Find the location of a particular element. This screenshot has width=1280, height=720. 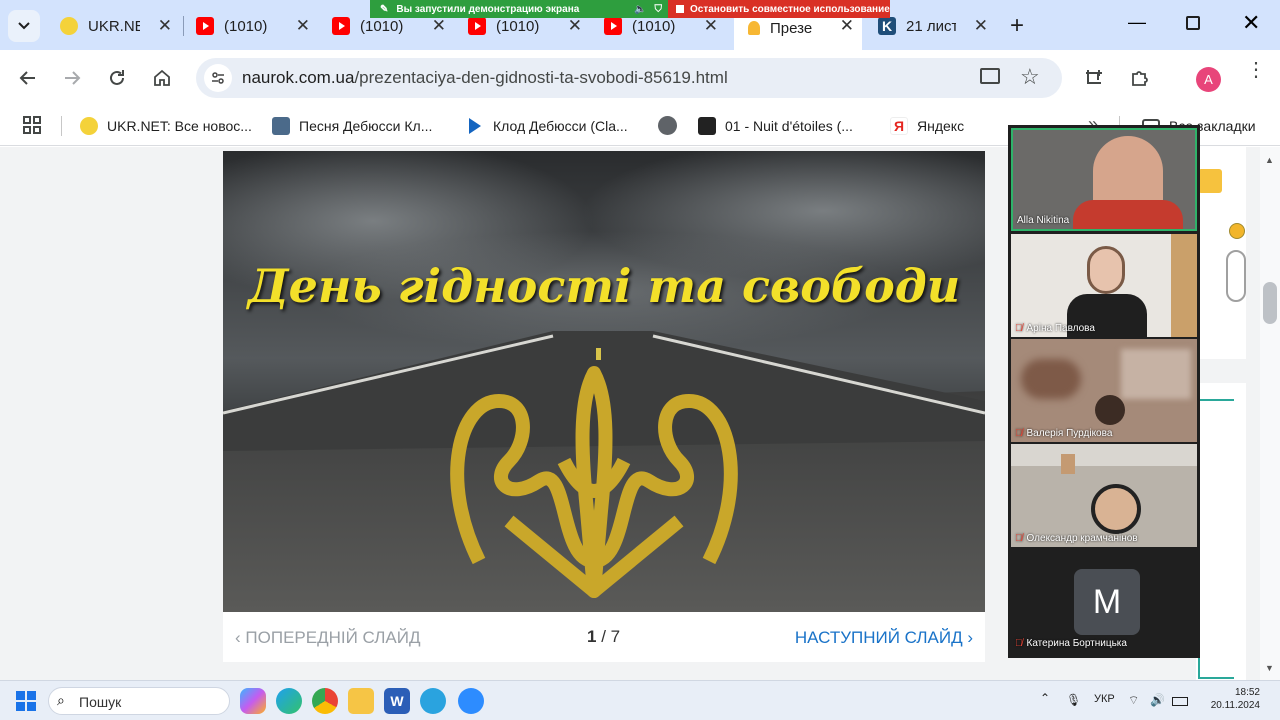

forward-button is located at coordinates (72, 78).